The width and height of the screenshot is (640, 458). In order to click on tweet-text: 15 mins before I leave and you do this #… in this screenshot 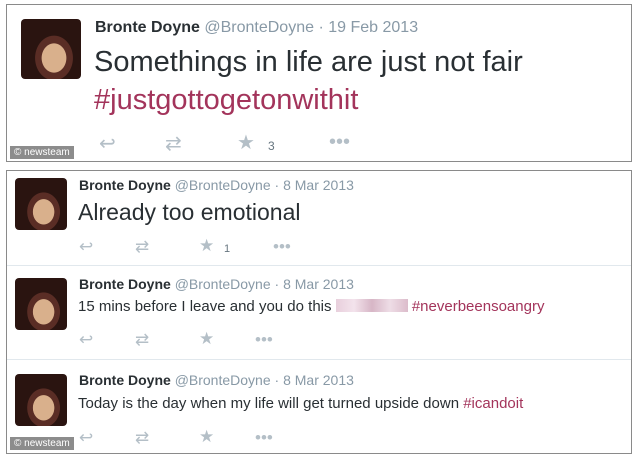, I will do `click(311, 307)`.